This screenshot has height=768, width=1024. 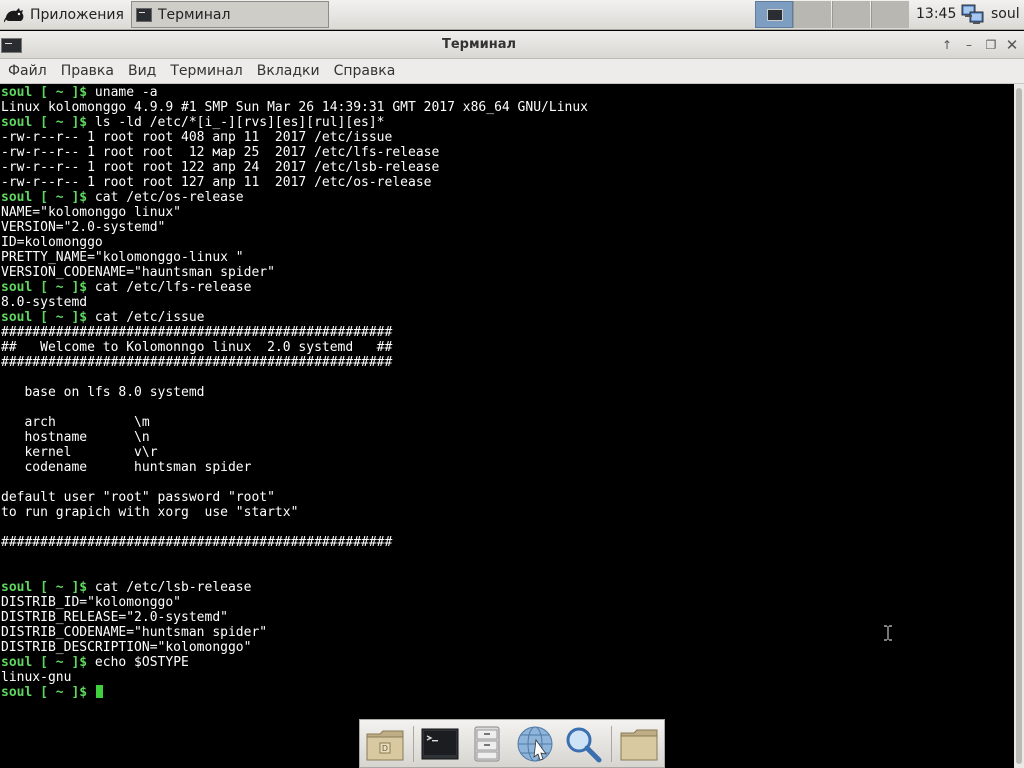 I want to click on command-output: kernel v\r, so click(x=79, y=452).